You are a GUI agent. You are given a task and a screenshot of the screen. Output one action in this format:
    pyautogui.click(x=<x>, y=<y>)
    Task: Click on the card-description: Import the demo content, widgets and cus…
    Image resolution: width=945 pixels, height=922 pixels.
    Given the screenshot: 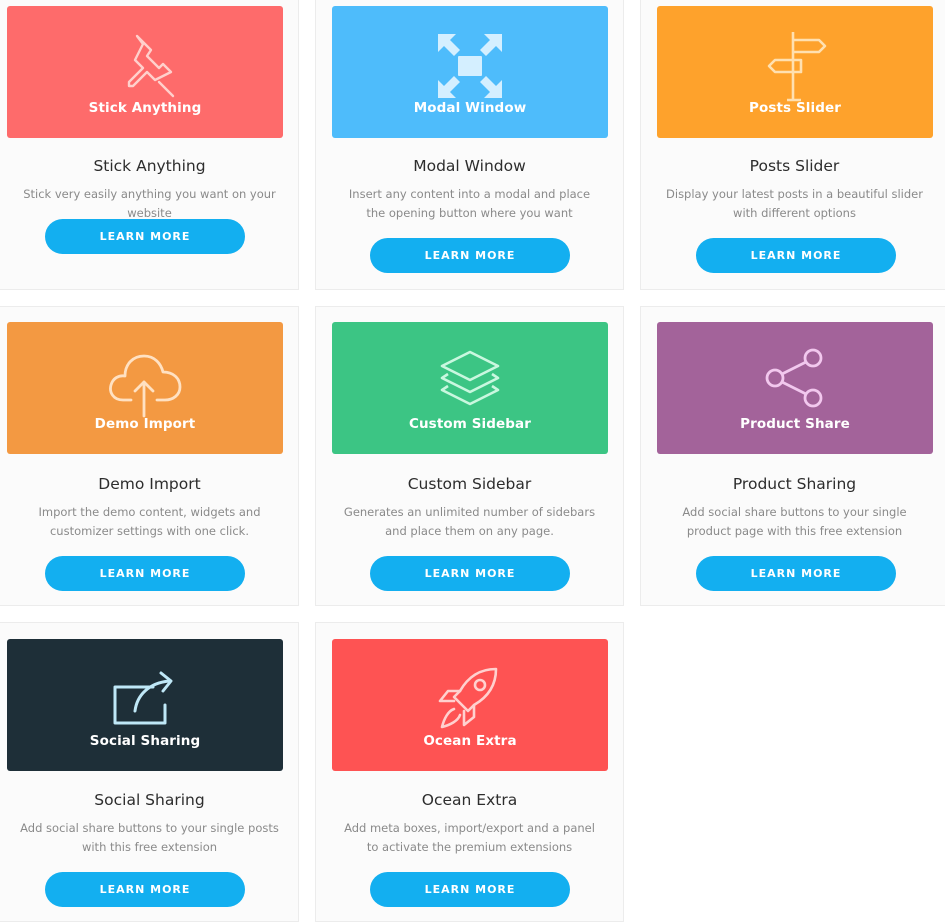 What is the action you would take?
    pyautogui.click(x=149, y=521)
    